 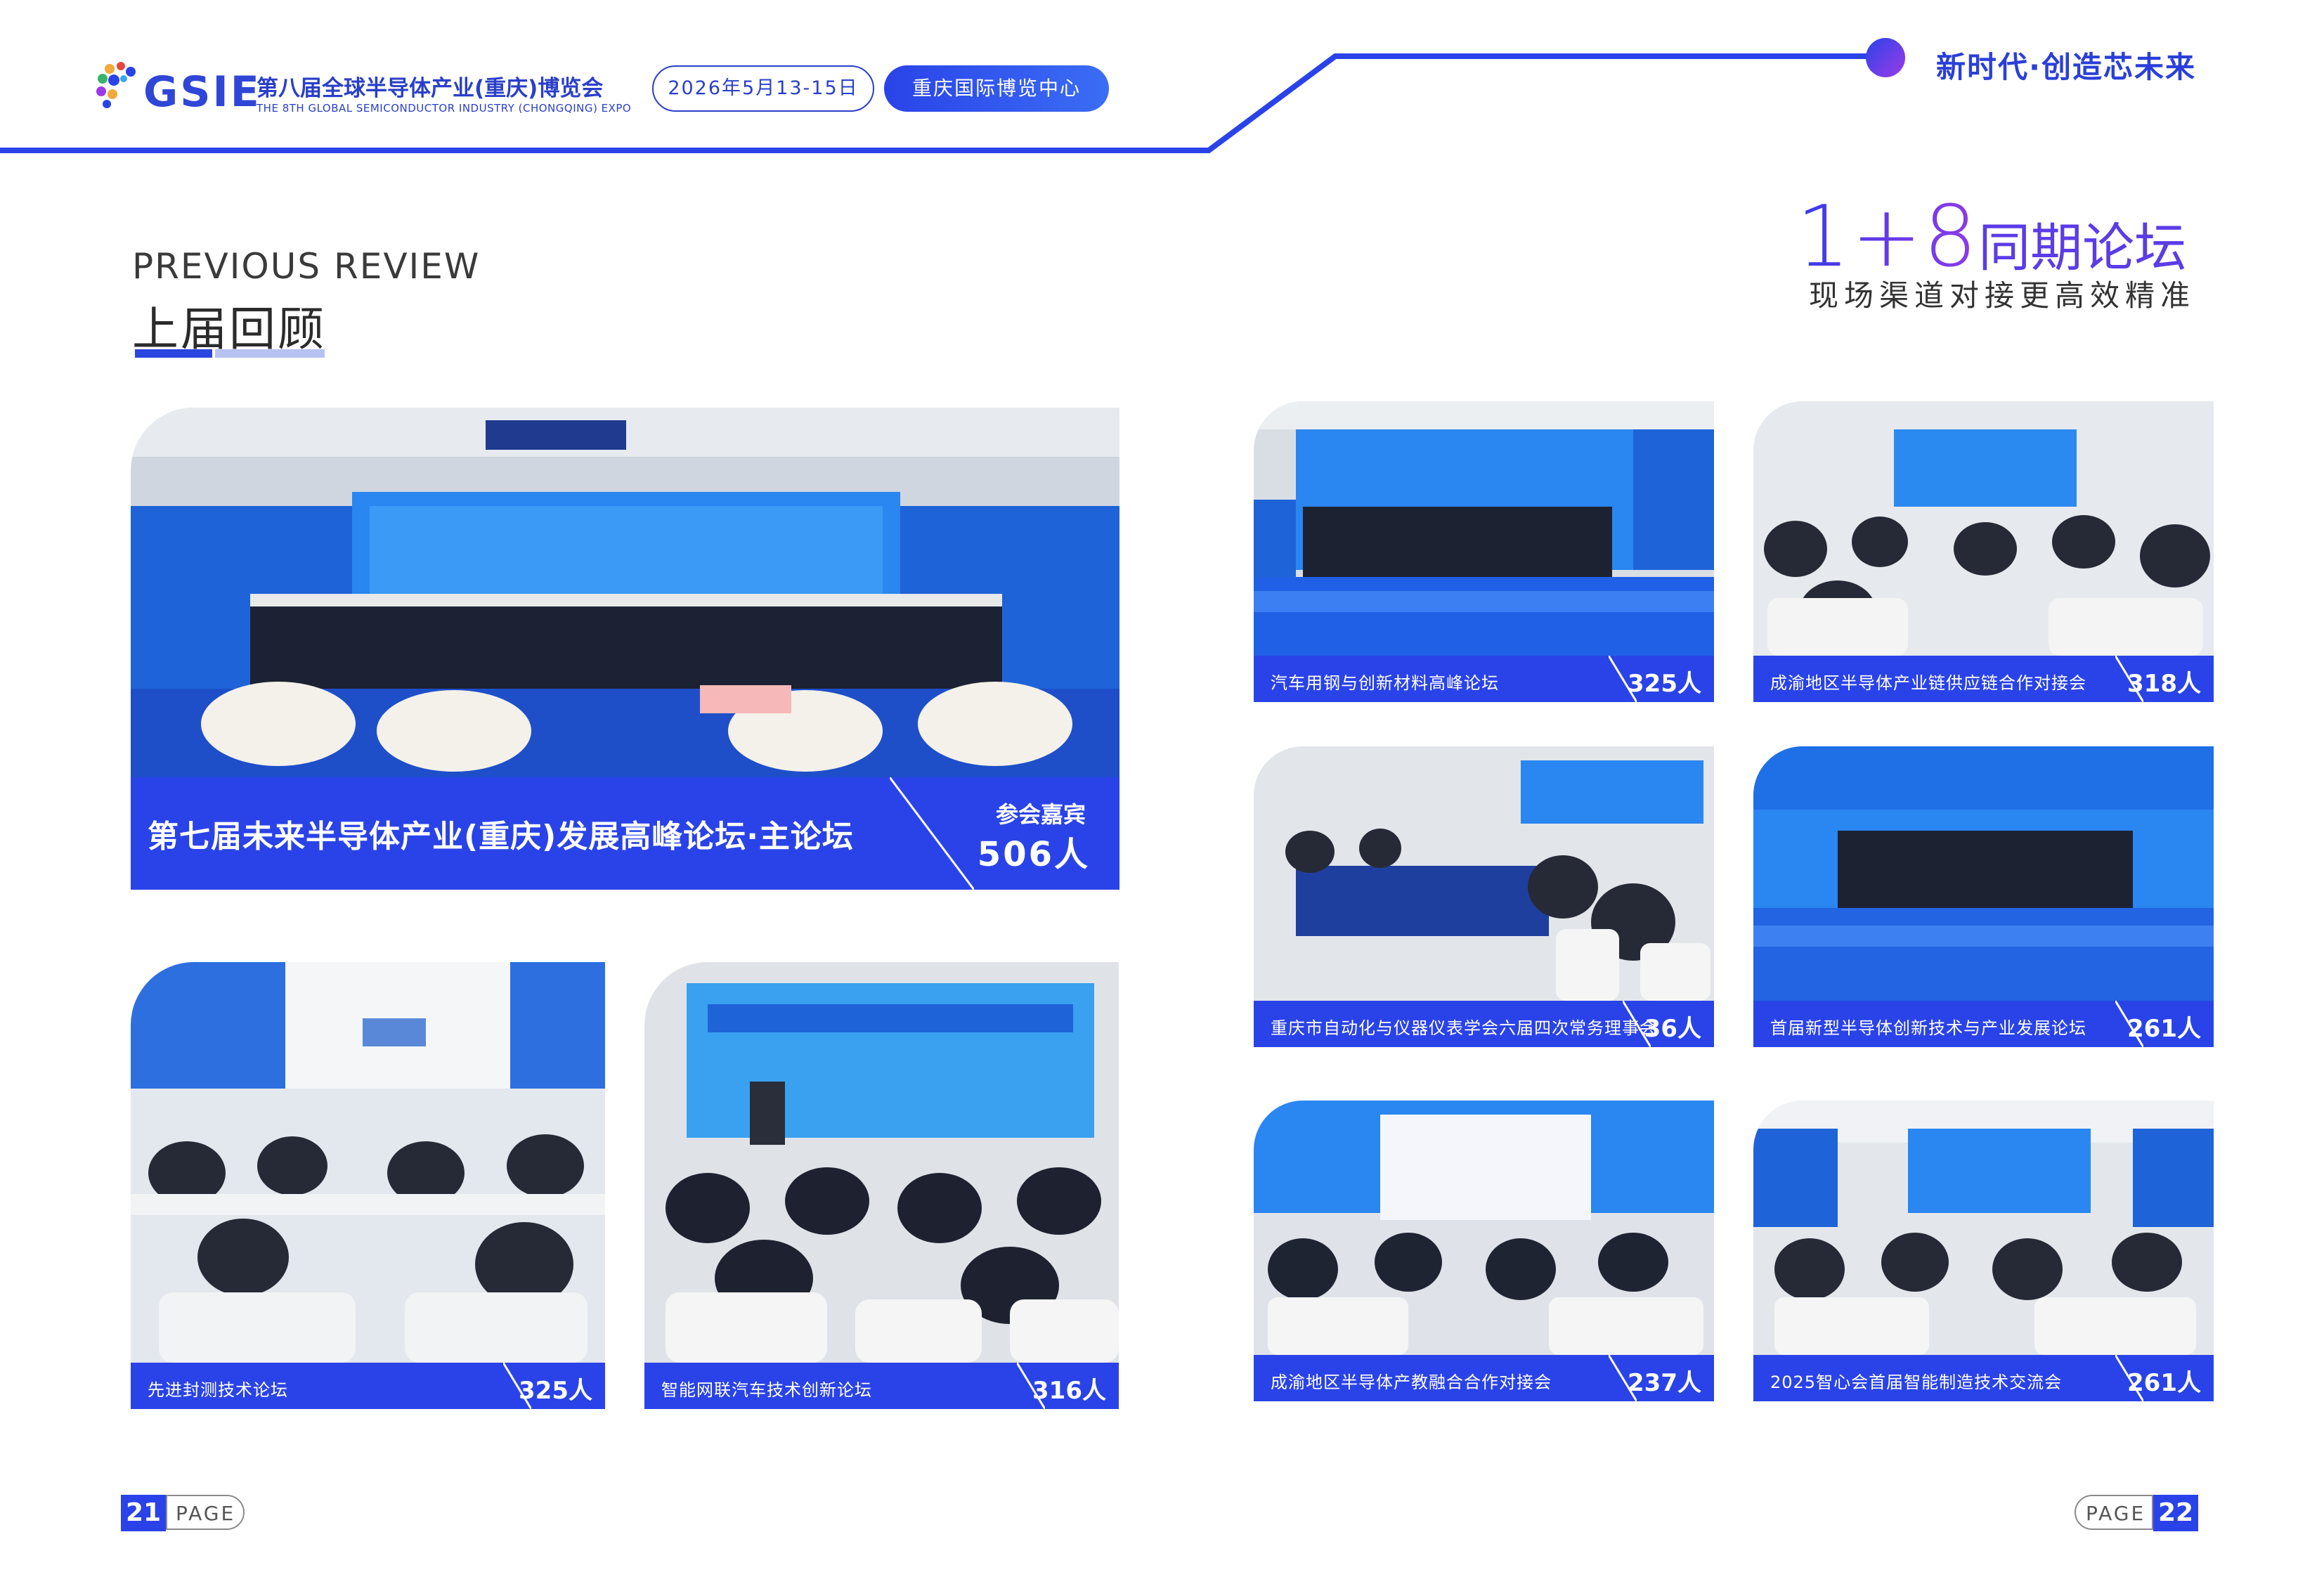 I want to click on logo-text: GSIE, so click(x=202, y=92).